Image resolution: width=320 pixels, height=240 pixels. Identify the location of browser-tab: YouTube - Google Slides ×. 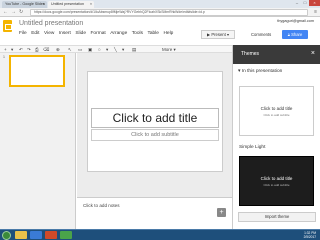
(24, 4).